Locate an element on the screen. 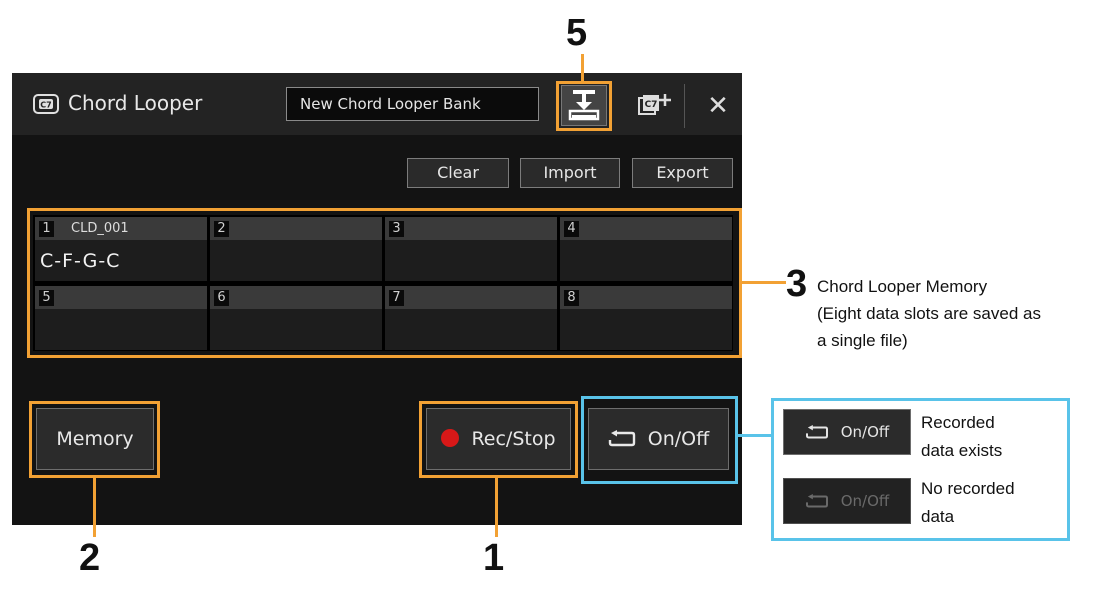  callout-2-number: 2 is located at coordinates (90, 558).